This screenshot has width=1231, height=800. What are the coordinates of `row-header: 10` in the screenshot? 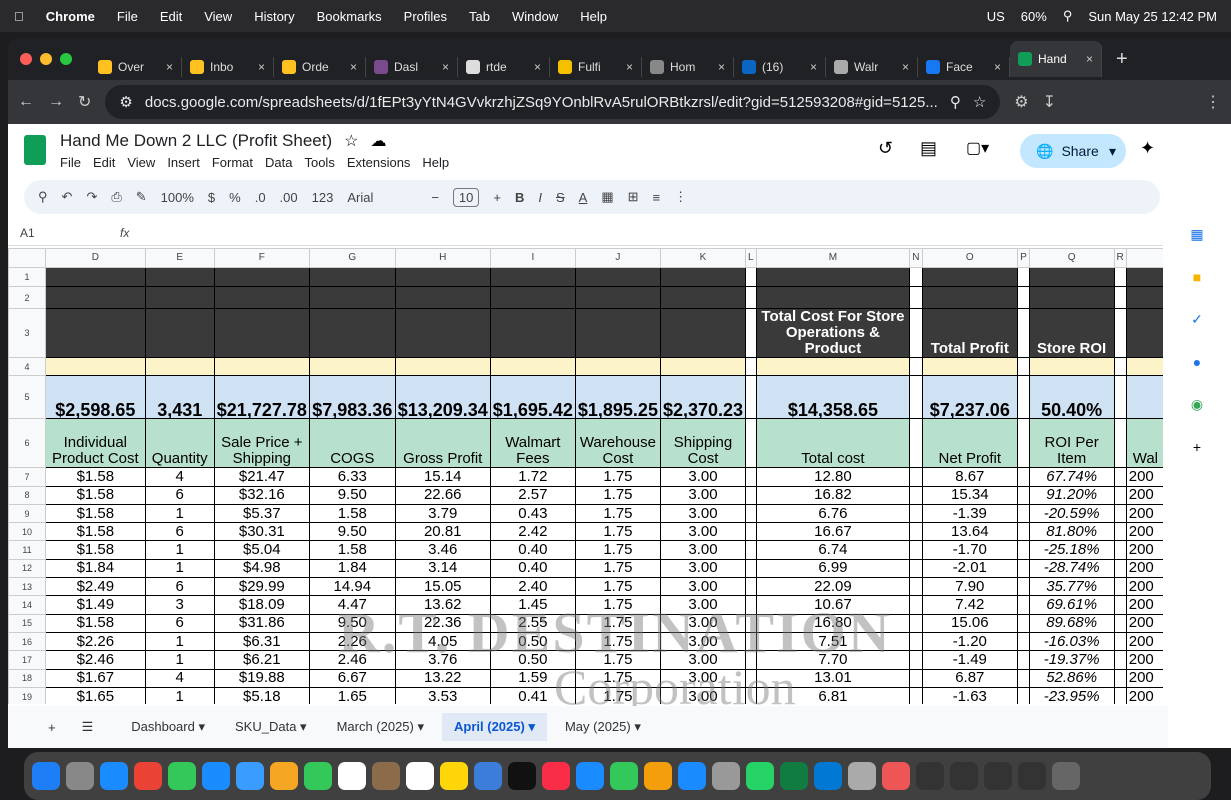 It's located at (27, 532).